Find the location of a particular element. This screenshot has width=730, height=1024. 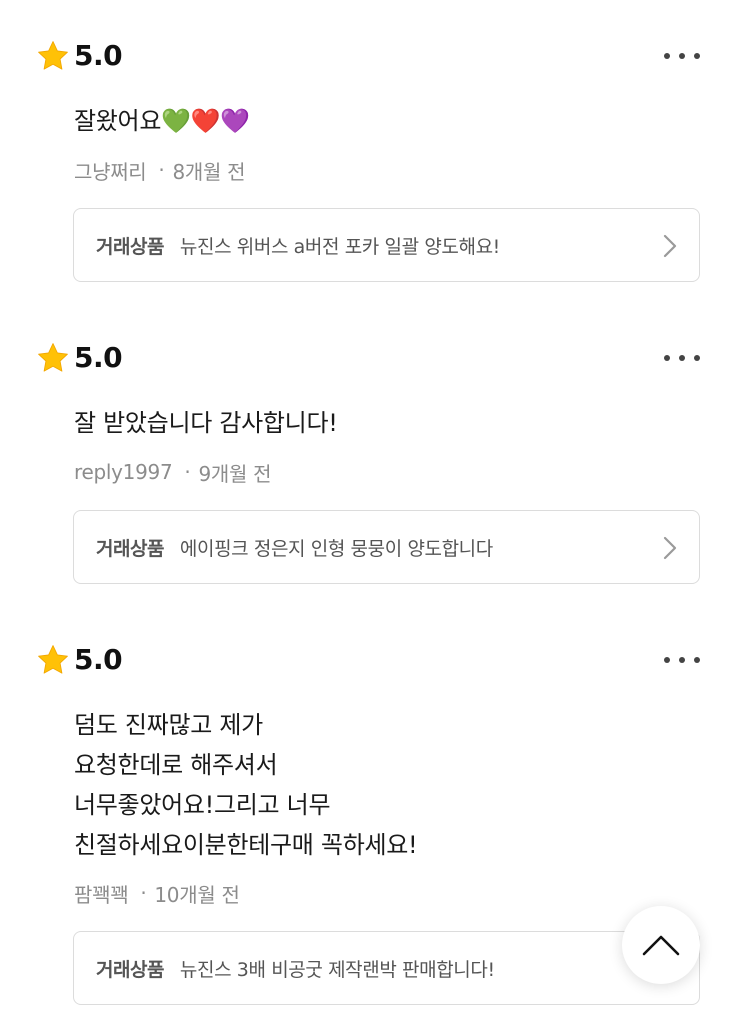

chevron-up-icon is located at coordinates (661, 945).